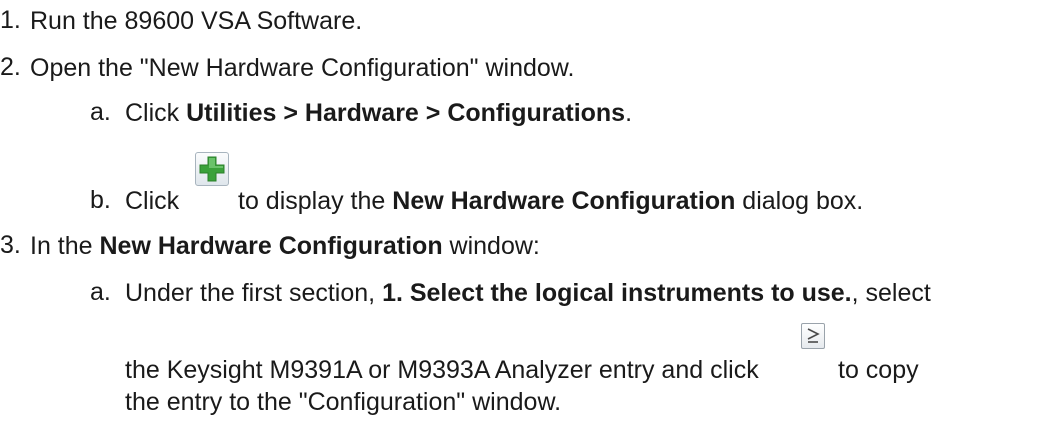 Image resolution: width=1061 pixels, height=430 pixels. I want to click on add-configuration-button, so click(212, 169).